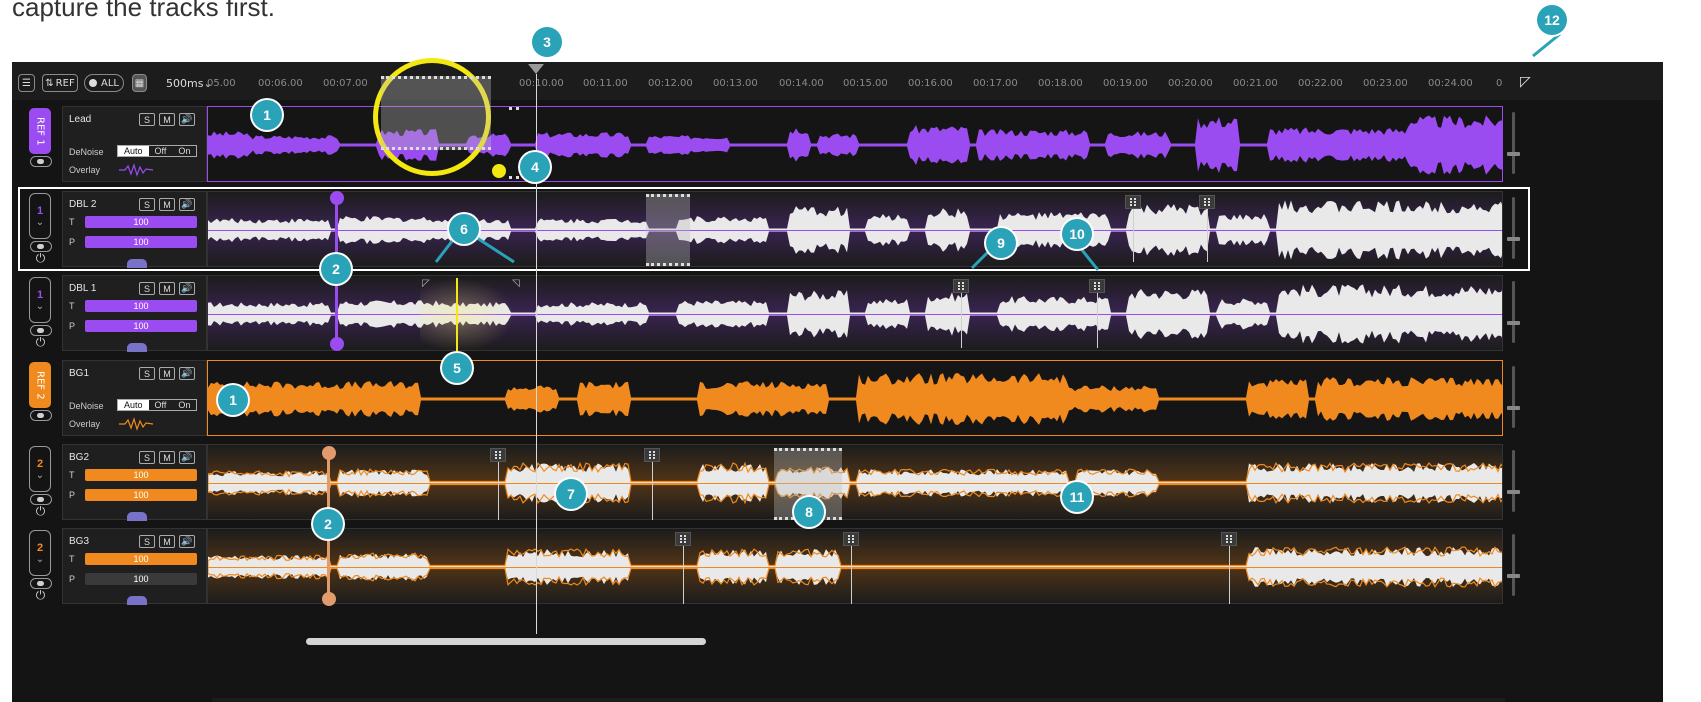  What do you see at coordinates (426, 283) in the screenshot?
I see `edge-flag-icon: ◸` at bounding box center [426, 283].